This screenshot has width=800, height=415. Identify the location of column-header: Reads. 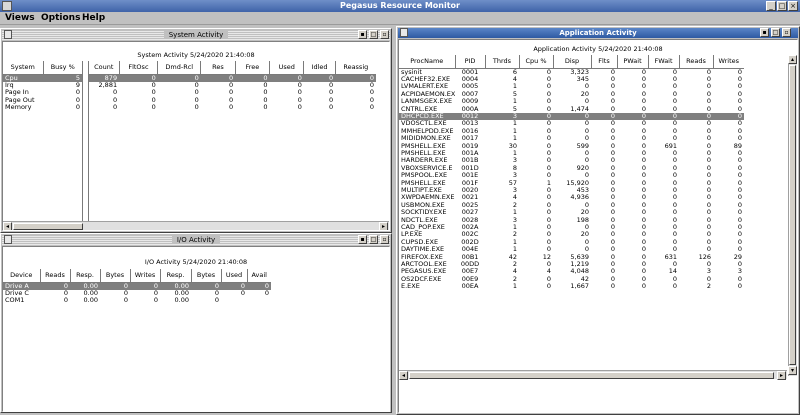
(54, 276).